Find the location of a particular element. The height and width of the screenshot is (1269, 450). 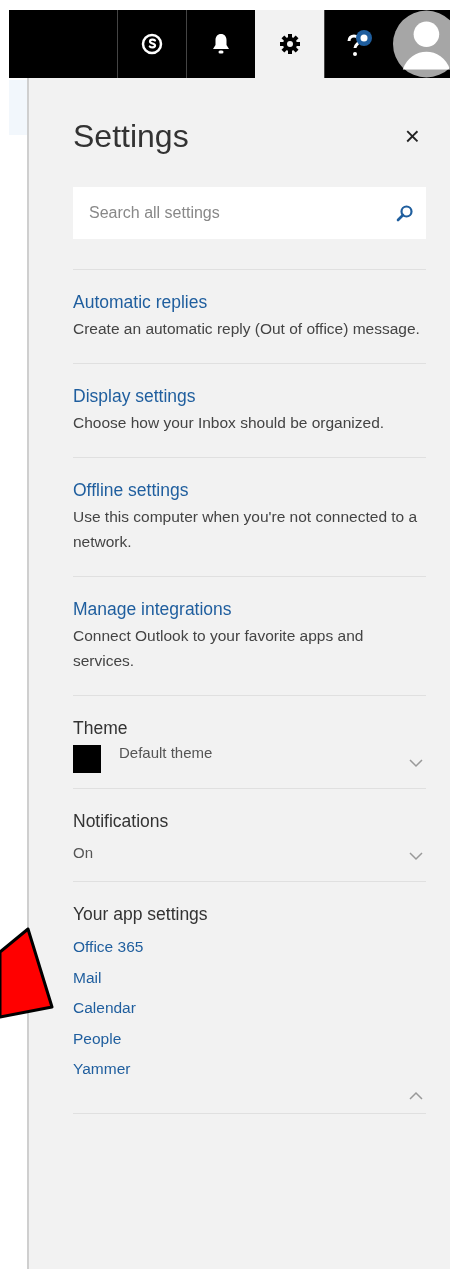

settings-link: Manage integrations is located at coordinates (249, 609).